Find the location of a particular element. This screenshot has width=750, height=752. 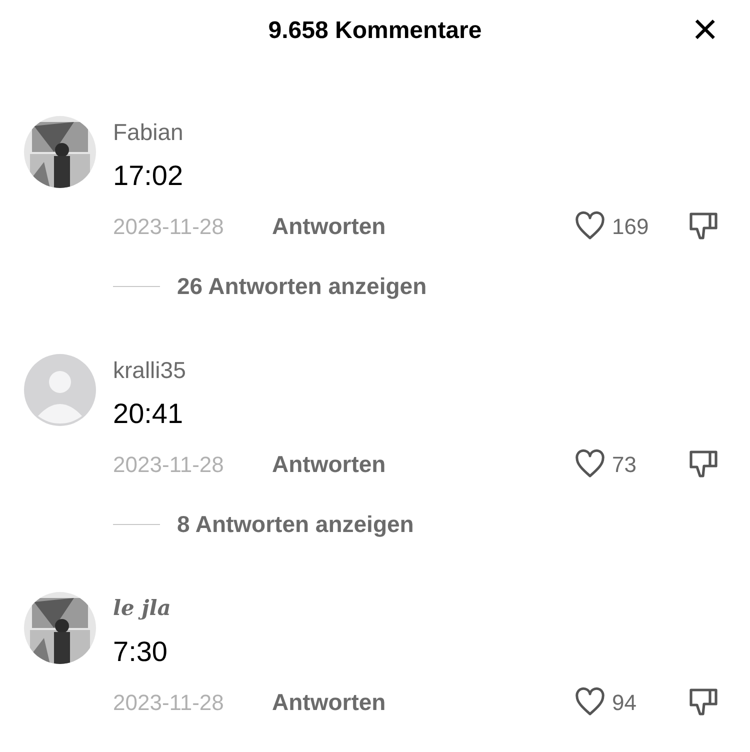

close-button: × is located at coordinates (705, 30).